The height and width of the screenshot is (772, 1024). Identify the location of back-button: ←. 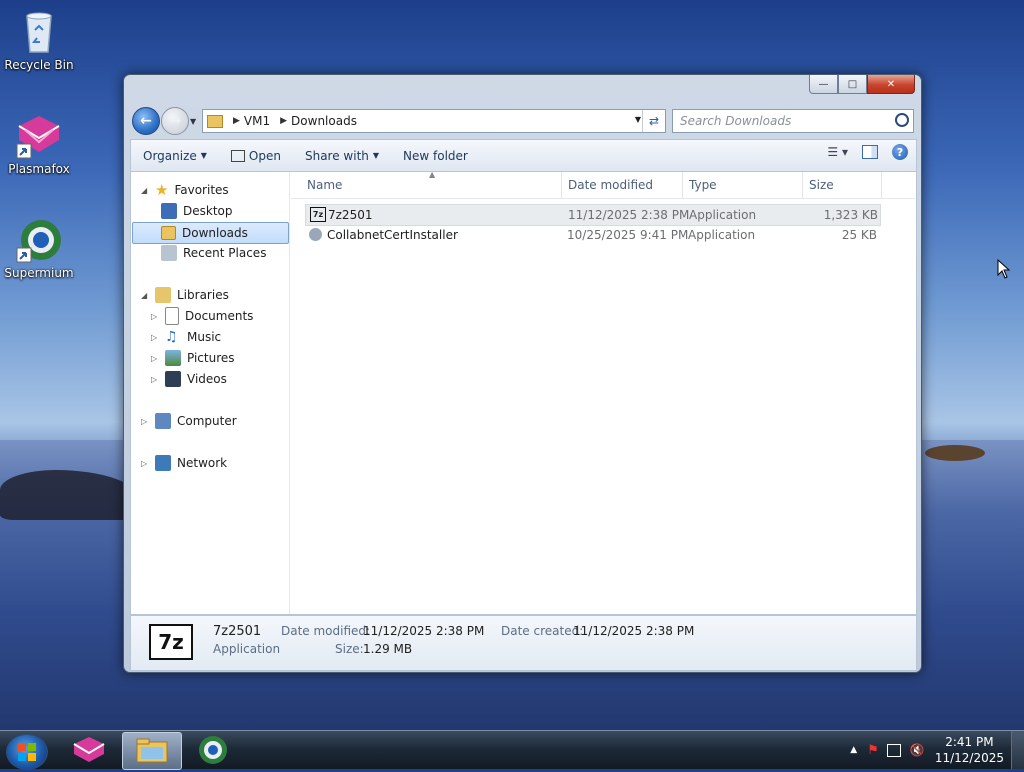
(146, 121).